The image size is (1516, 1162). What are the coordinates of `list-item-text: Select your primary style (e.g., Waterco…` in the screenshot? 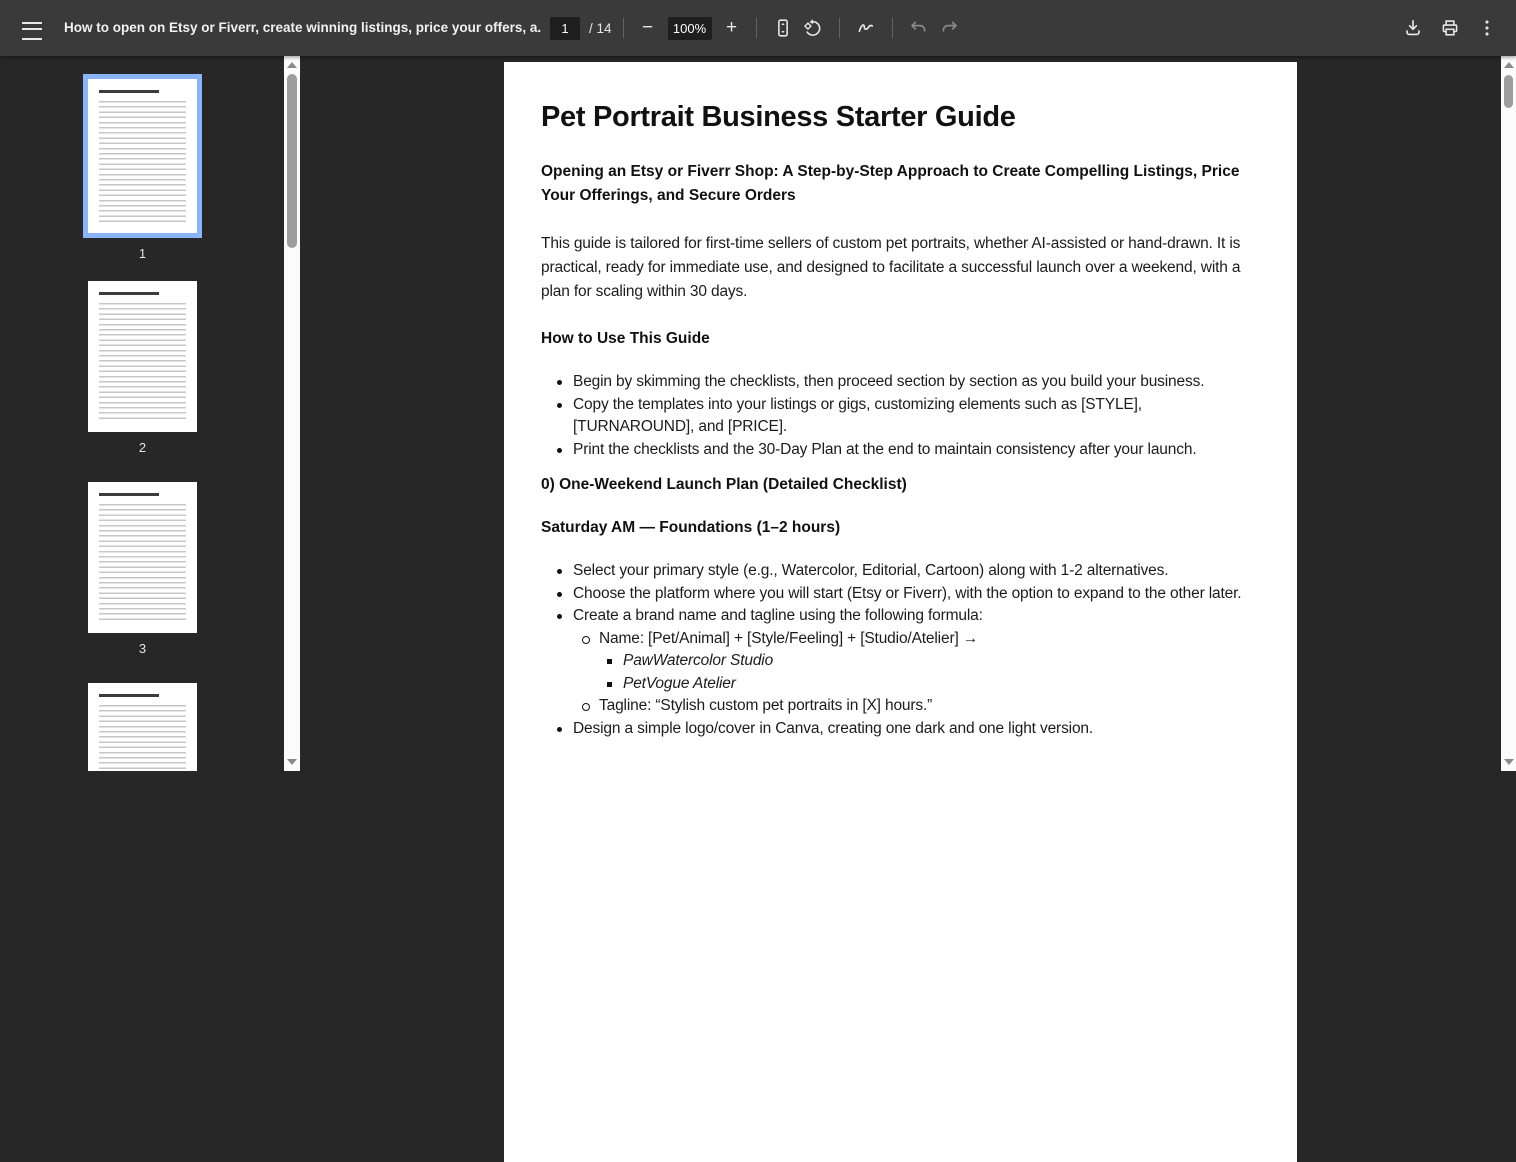 It's located at (871, 570).